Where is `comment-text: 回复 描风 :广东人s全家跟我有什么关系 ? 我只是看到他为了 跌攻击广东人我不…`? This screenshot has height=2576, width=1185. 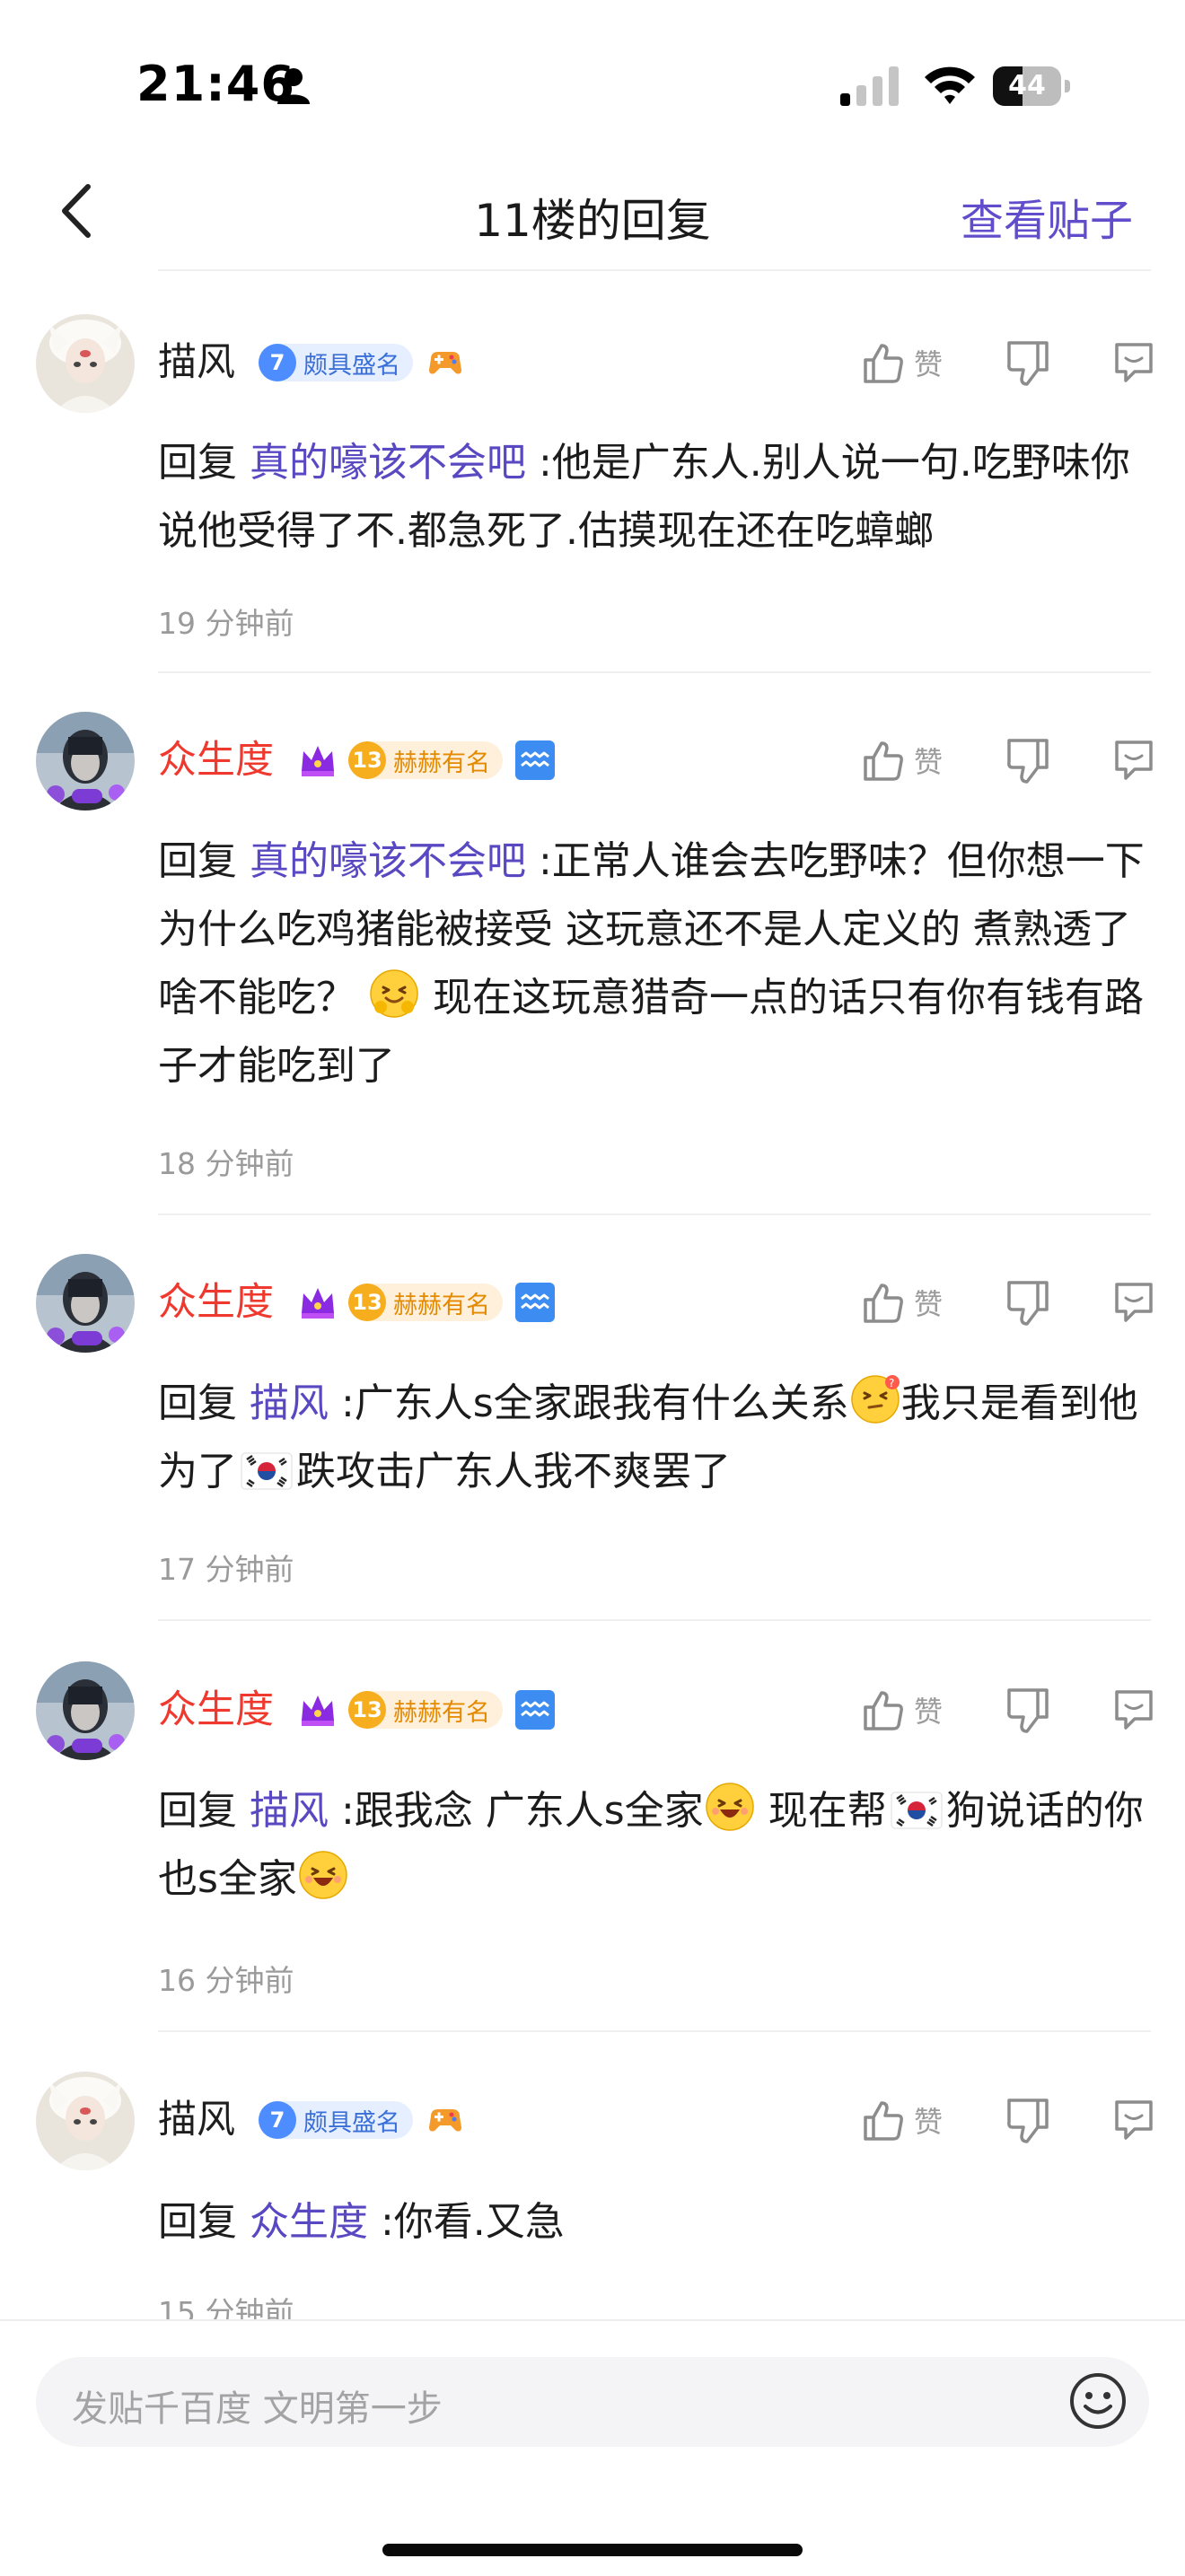
comment-text: 回复 描风 :广东人s全家跟我有什么关系 ? 我只是看到他为了 跌攻击广东人我不… is located at coordinates (656, 1438).